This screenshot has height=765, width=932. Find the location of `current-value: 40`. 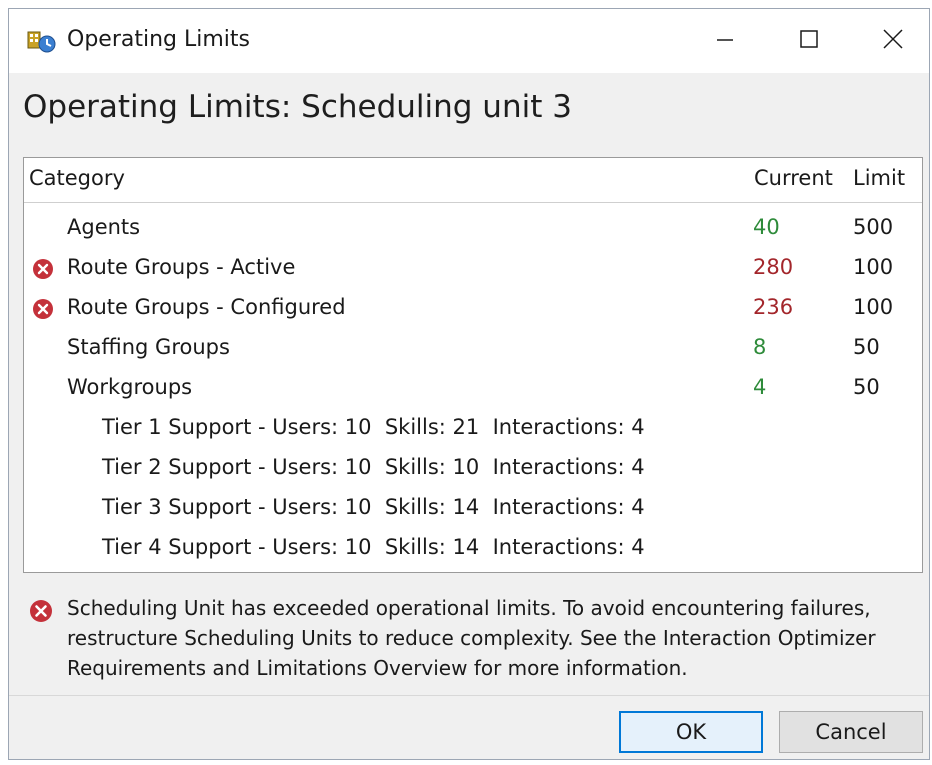

current-value: 40 is located at coordinates (766, 227).